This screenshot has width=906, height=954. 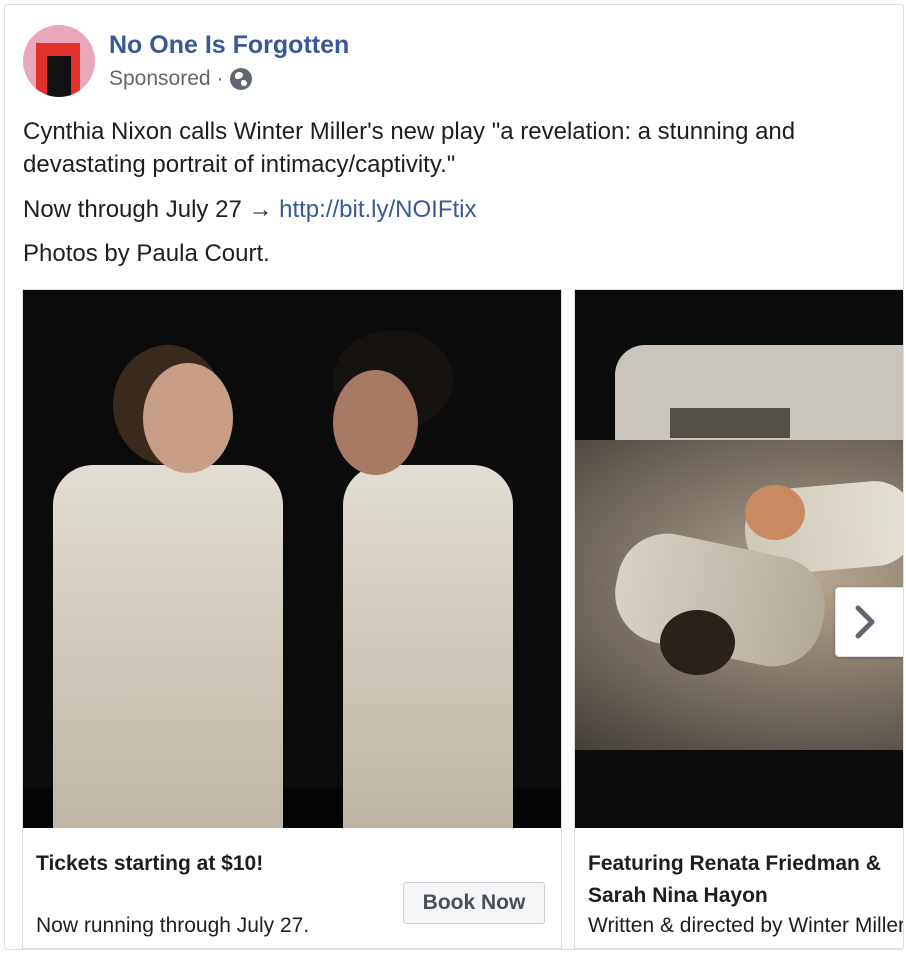 I want to click on dates-text: Now through July 27 →, so click(x=151, y=209).